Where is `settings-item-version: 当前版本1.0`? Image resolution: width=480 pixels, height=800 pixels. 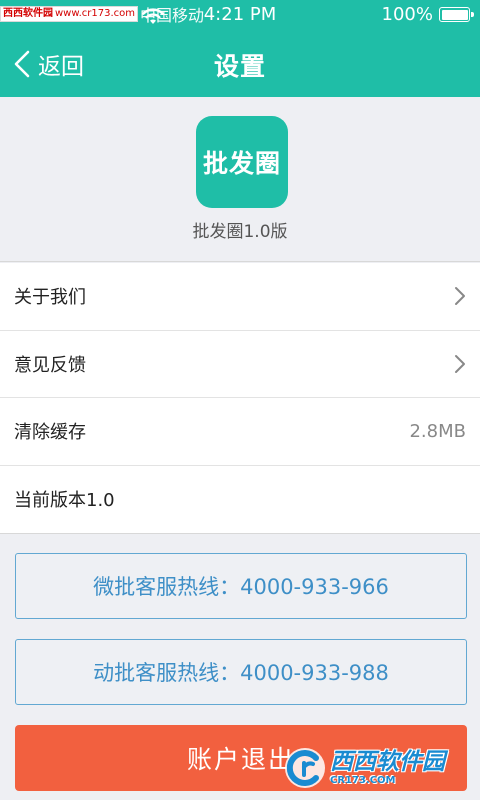 settings-item-version: 当前版本1.0 is located at coordinates (240, 500).